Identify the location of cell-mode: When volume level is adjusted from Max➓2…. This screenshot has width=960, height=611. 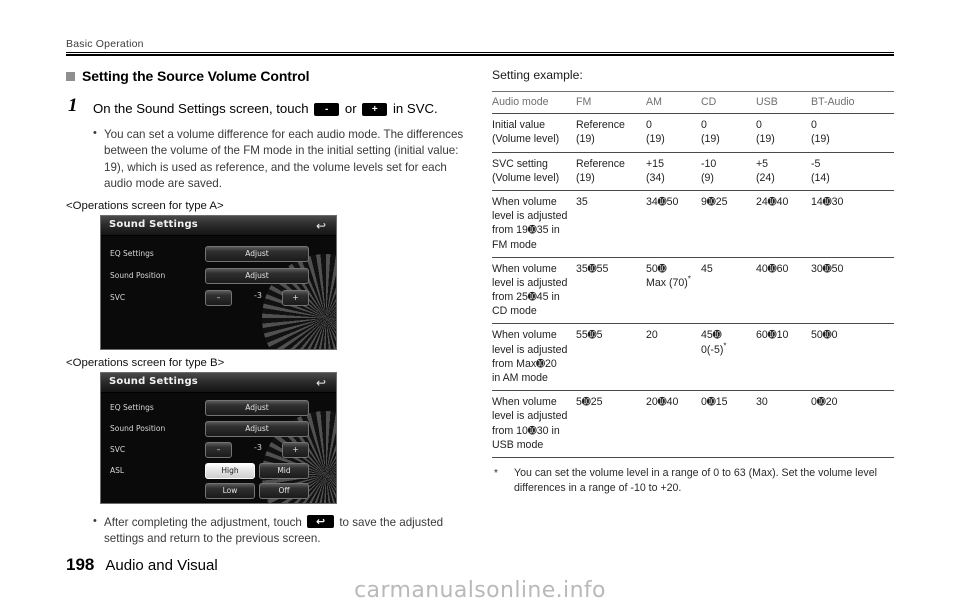
(530, 356).